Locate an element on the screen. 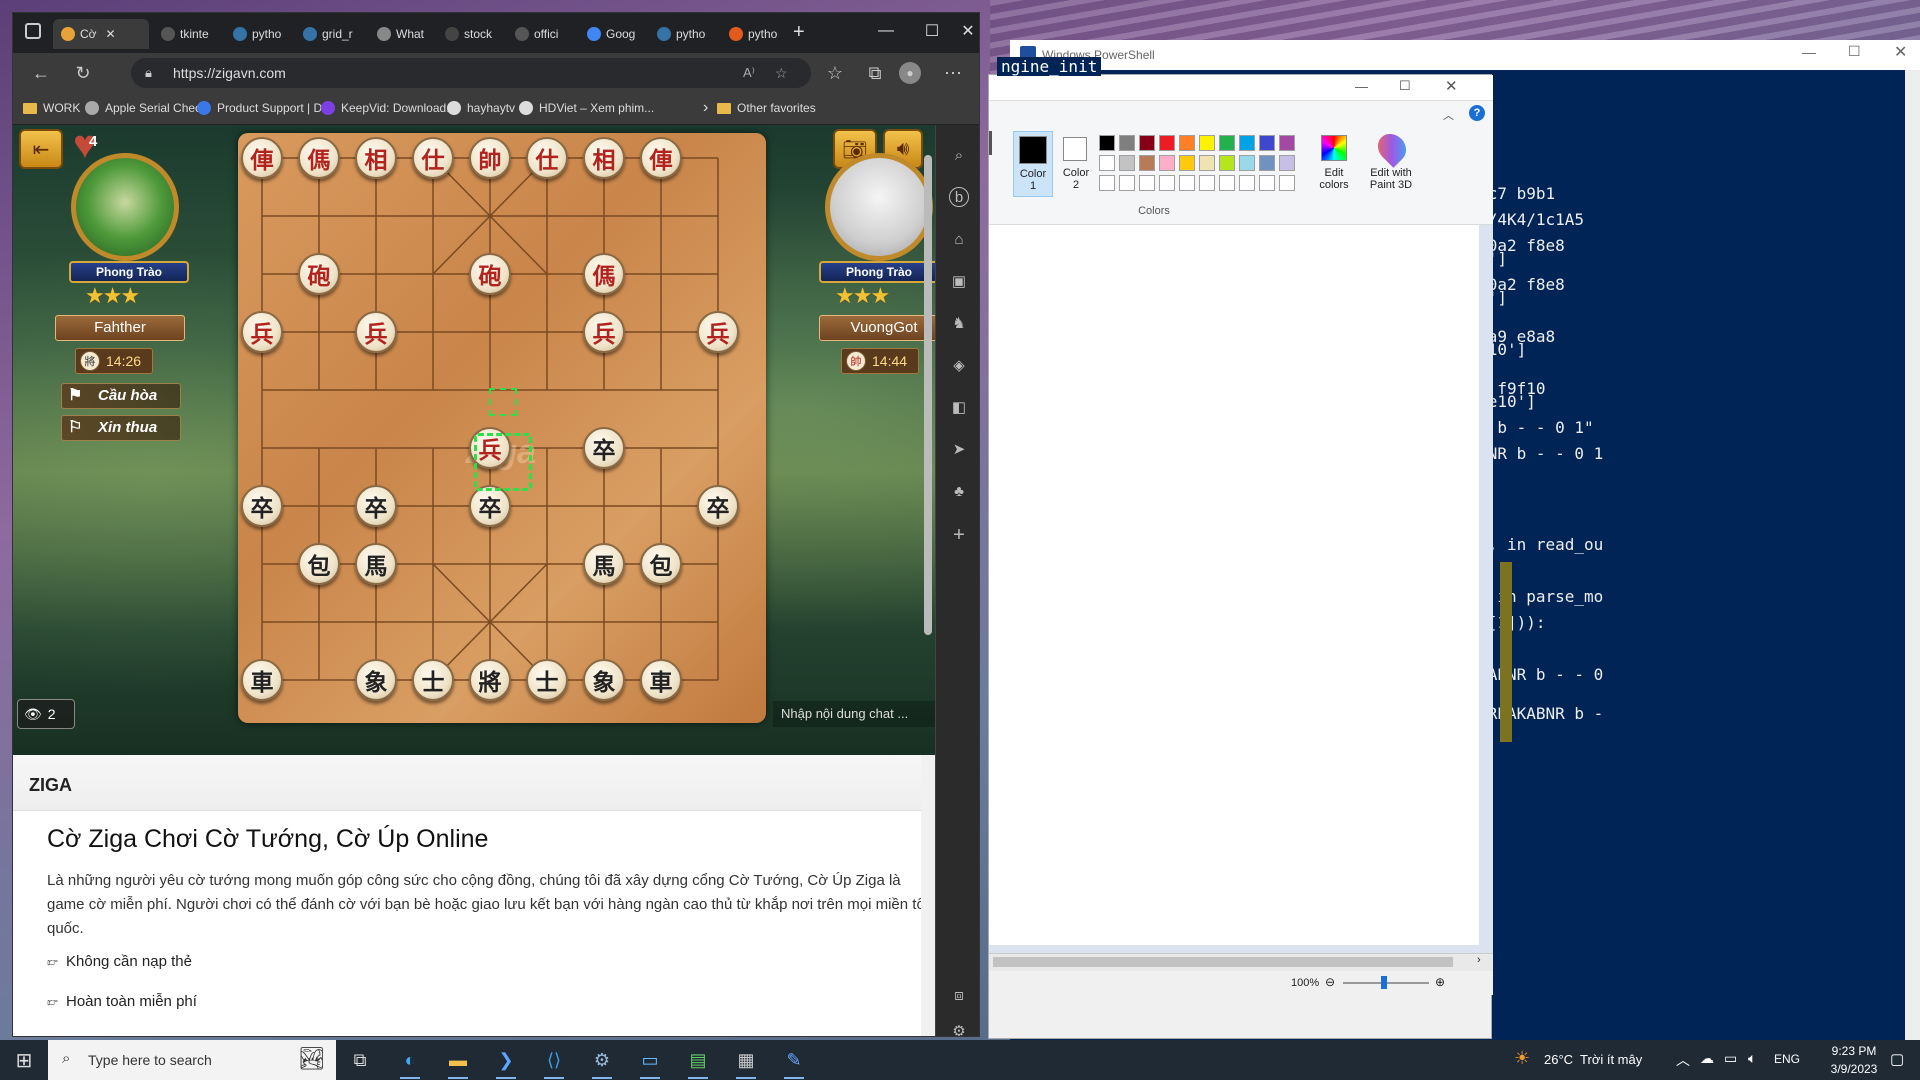  network-icon: ▭ is located at coordinates (1730, 1058).